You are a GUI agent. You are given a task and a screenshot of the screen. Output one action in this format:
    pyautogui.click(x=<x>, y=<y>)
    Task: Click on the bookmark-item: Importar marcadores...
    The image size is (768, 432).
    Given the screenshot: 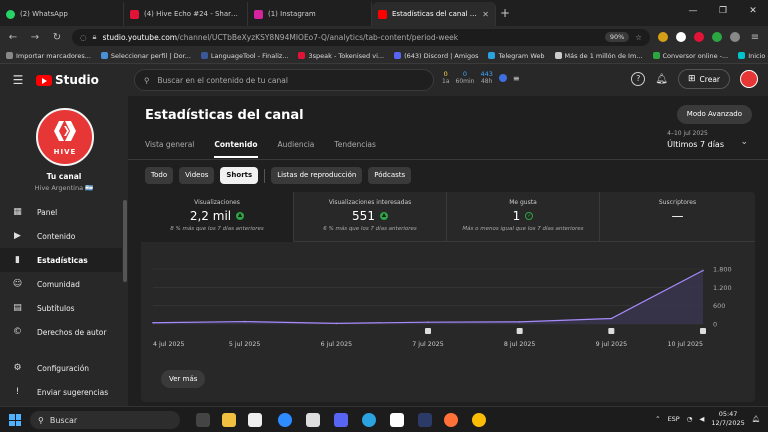 What is the action you would take?
    pyautogui.click(x=48, y=56)
    